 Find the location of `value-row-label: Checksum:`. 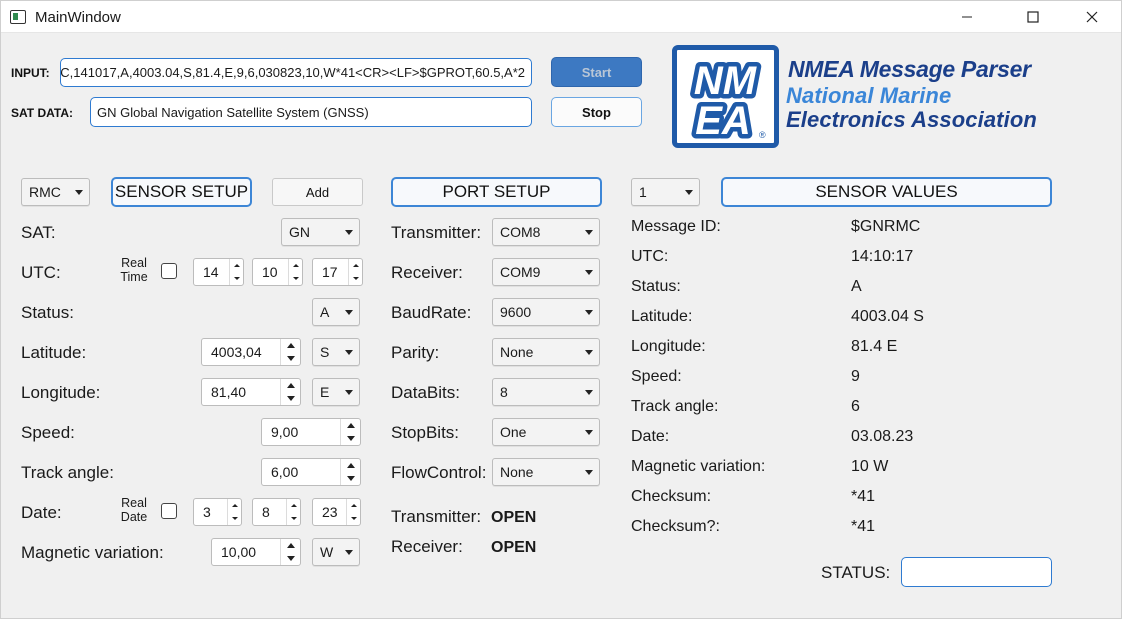

value-row-label: Checksum: is located at coordinates (671, 496).